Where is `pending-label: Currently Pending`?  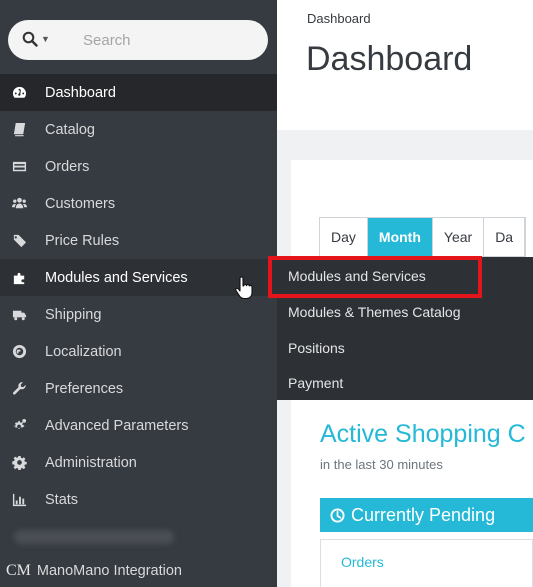 pending-label: Currently Pending is located at coordinates (423, 514).